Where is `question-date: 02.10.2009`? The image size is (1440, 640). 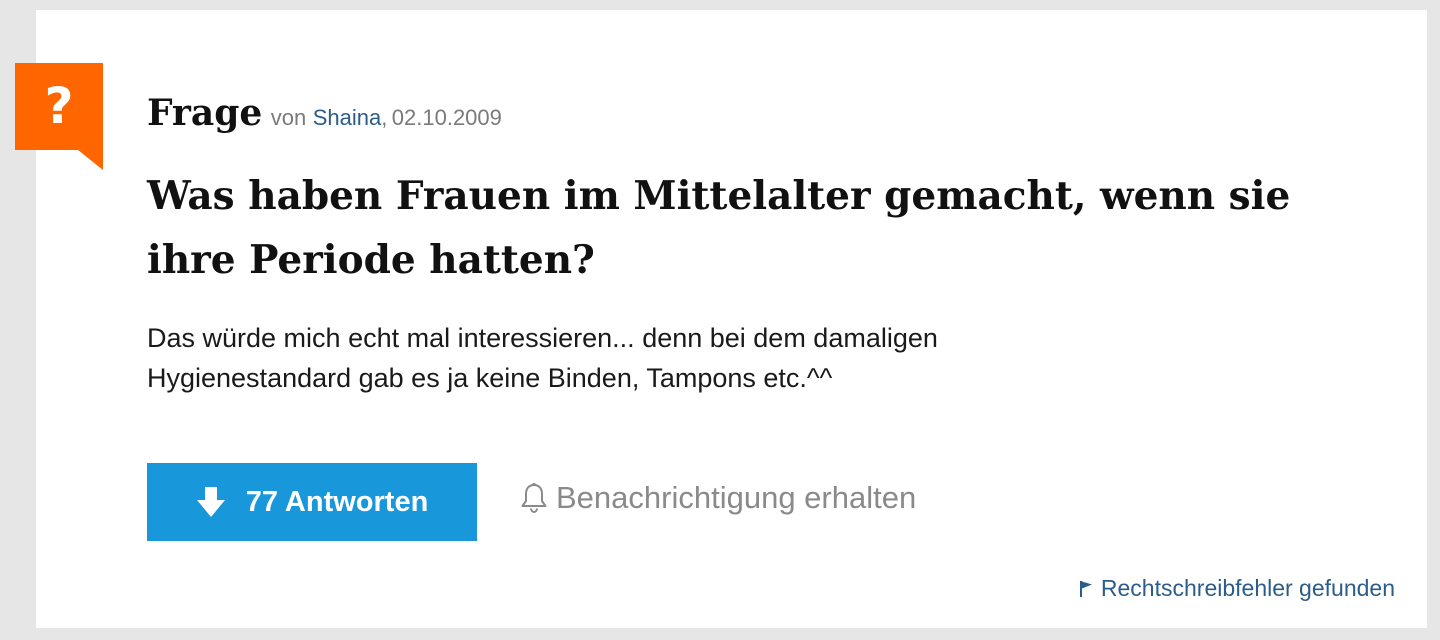
question-date: 02.10.2009 is located at coordinates (446, 117).